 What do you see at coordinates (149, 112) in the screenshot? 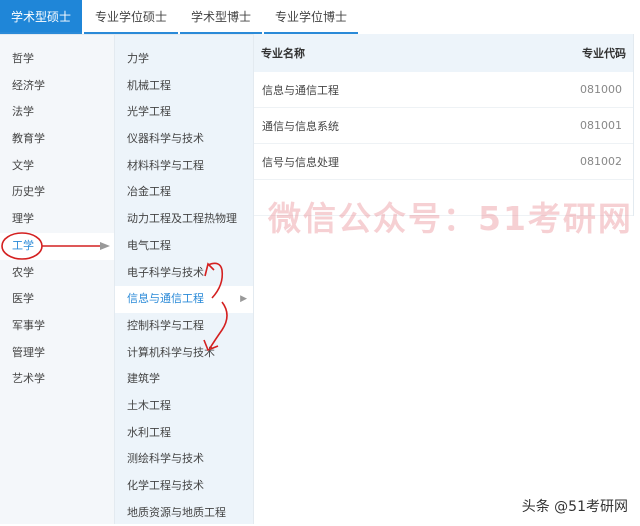
I see `subject-label: 光学工程` at bounding box center [149, 112].